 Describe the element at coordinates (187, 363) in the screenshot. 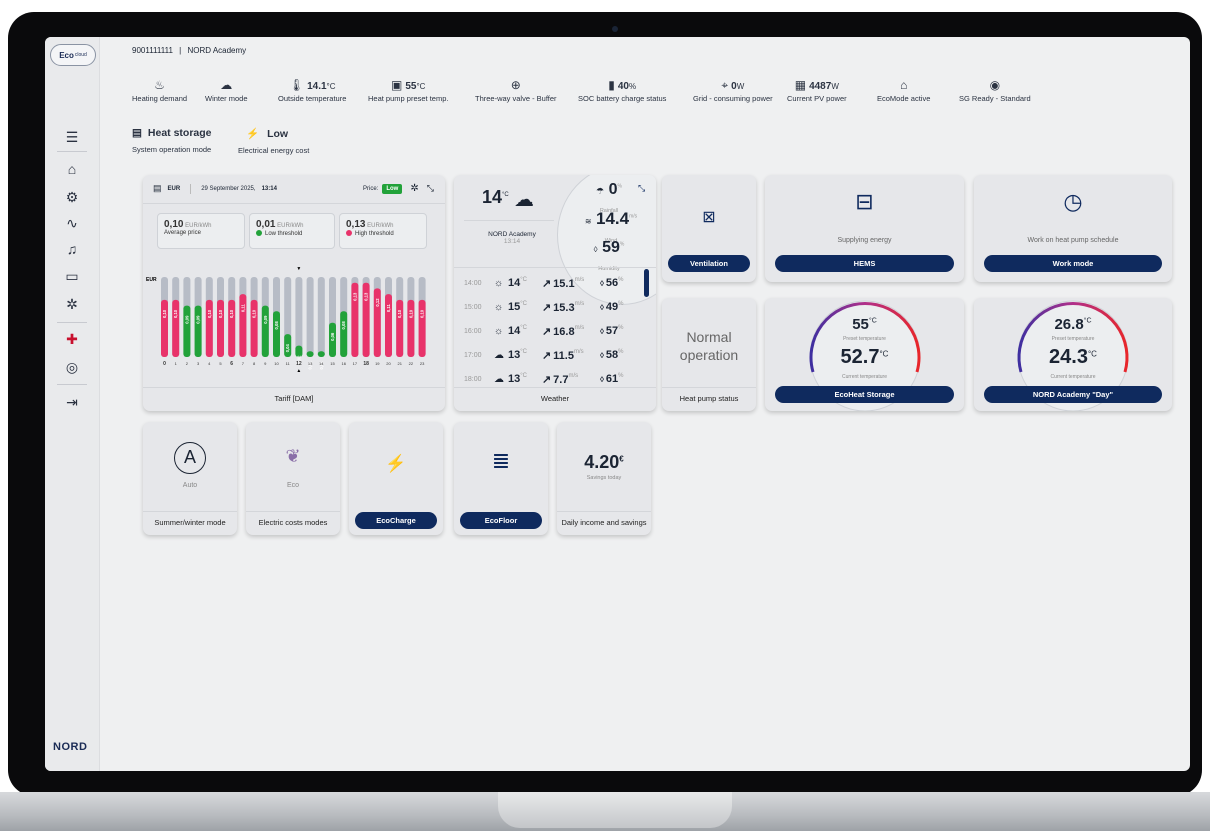

I see `x-tick-label: 2` at that location.